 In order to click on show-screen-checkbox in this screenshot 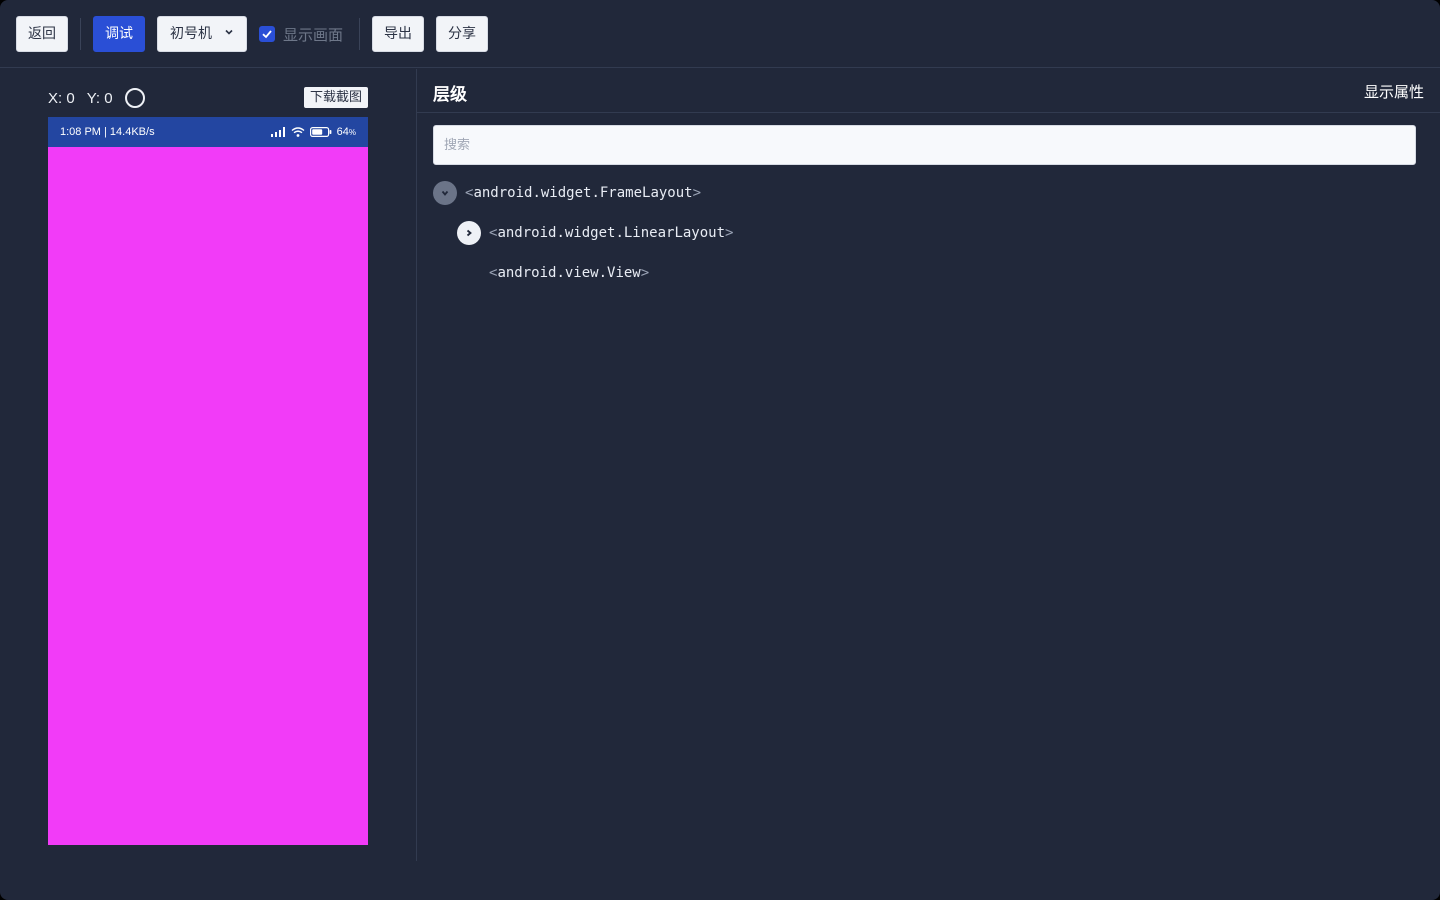, I will do `click(267, 34)`.